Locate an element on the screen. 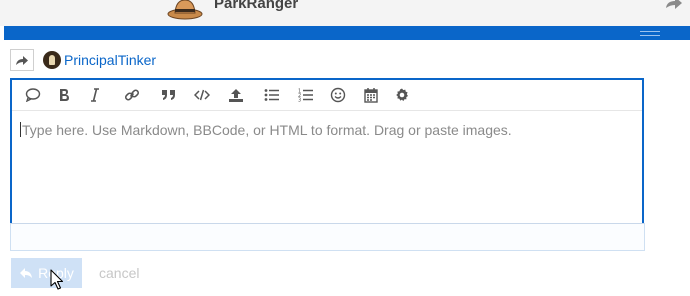  reply-to-row: PrincipalTinker is located at coordinates (83, 60).